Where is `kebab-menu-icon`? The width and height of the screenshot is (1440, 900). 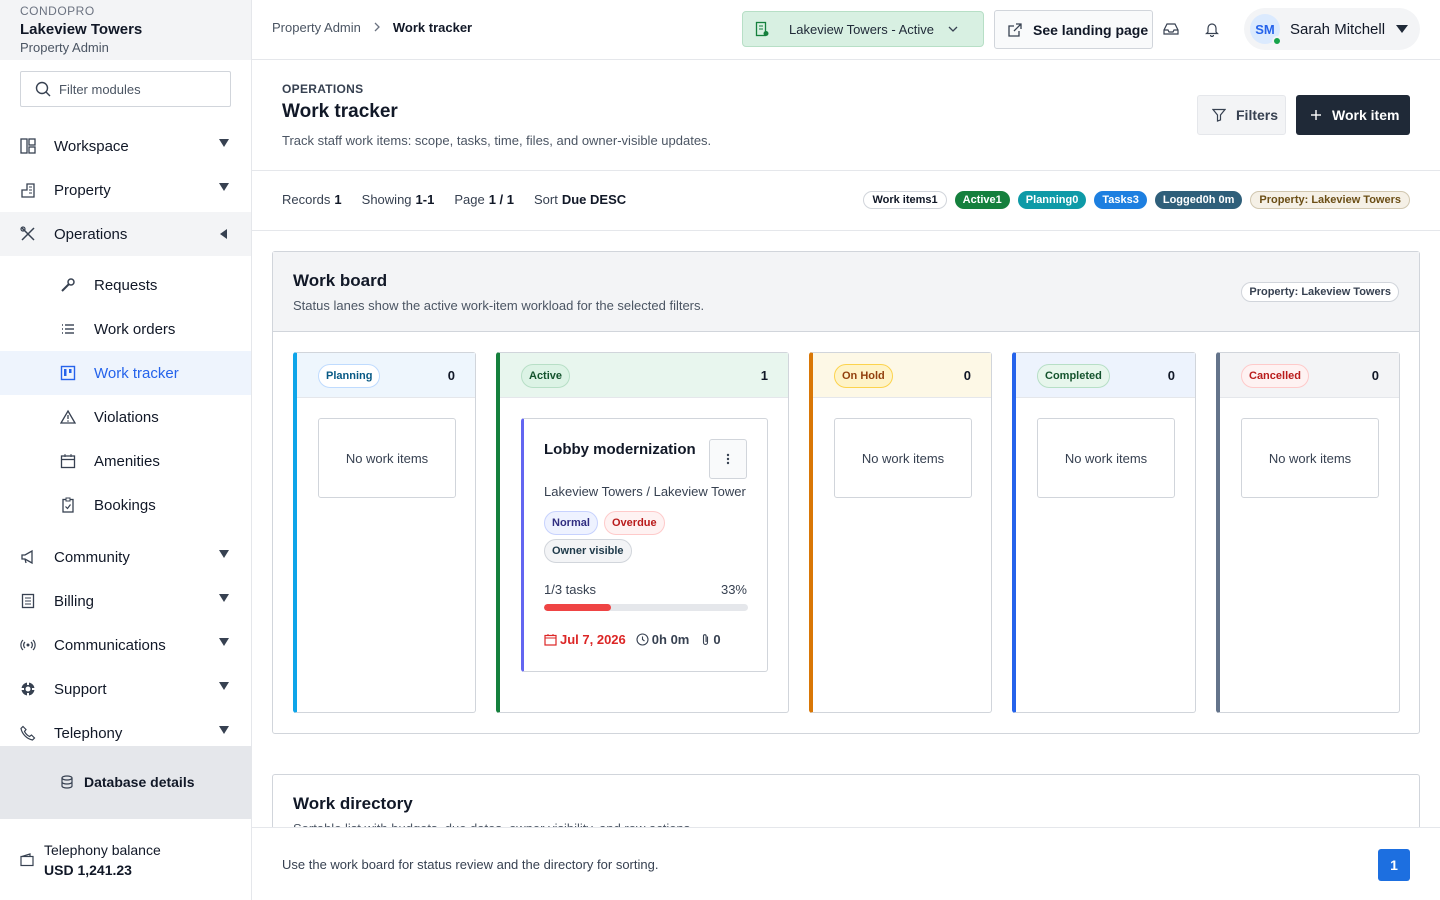 kebab-menu-icon is located at coordinates (728, 459).